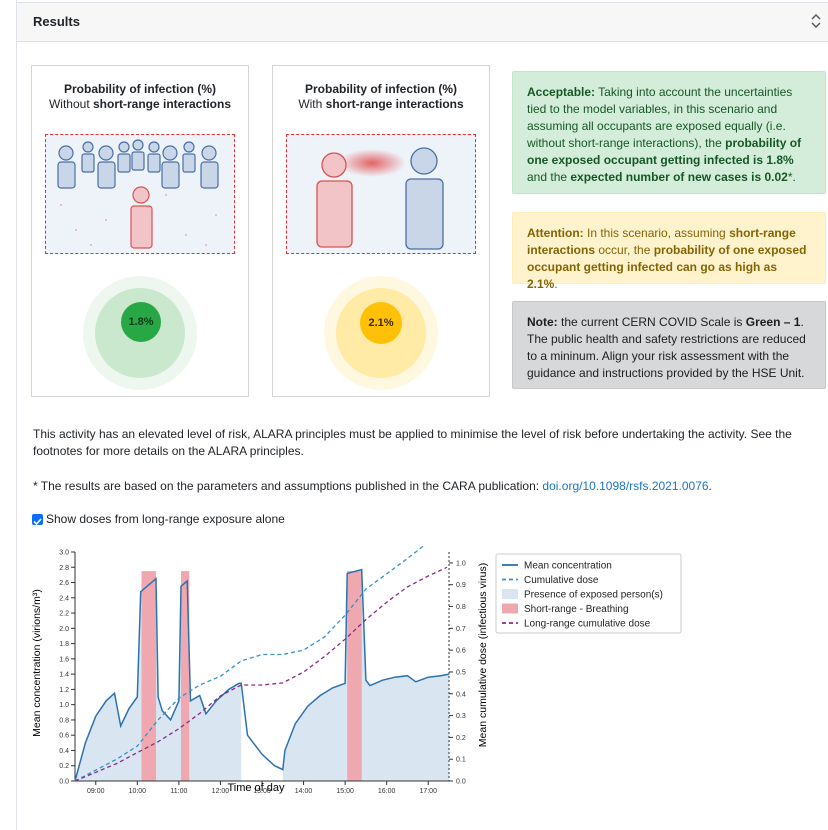 This screenshot has width=828, height=830. I want to click on card-without-title-line: Probability of infection (%), so click(140, 89).